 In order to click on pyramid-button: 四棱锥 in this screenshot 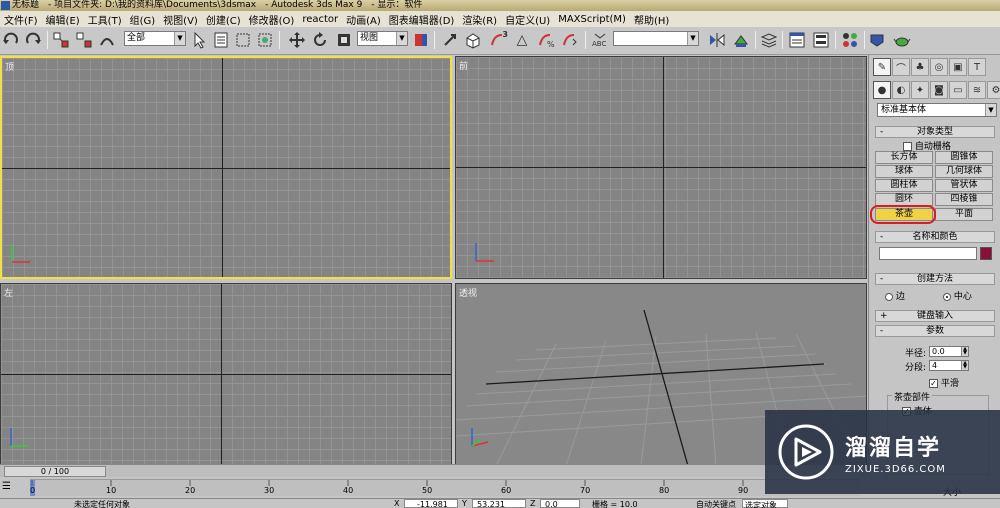, I will do `click(964, 199)`.